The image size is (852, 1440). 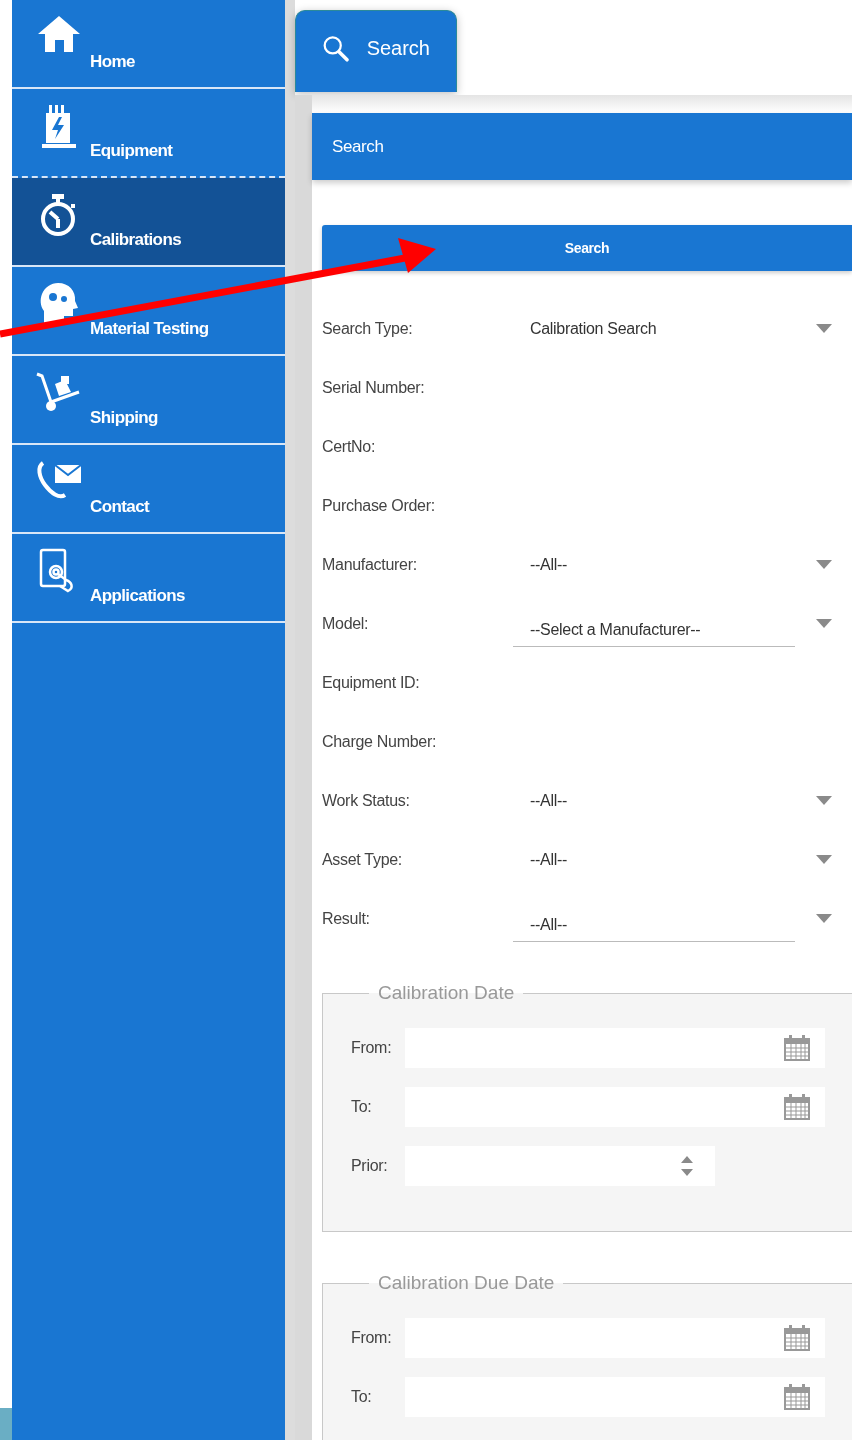 I want to click on field-label: Equipment ID:, so click(x=371, y=682).